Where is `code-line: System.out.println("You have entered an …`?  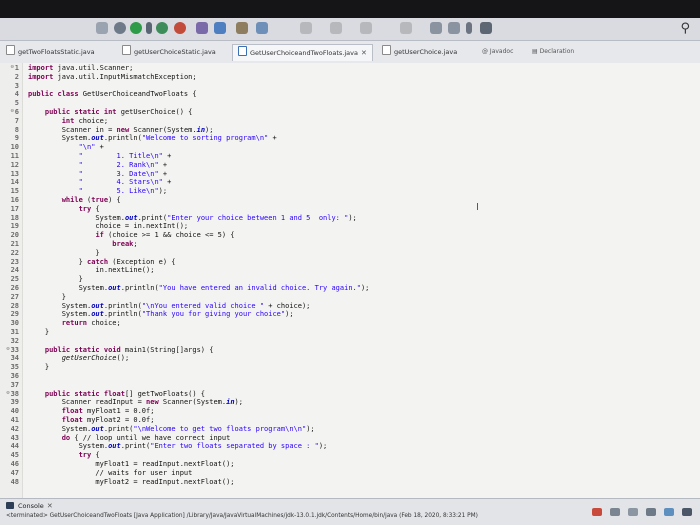 code-line: System.out.println("You have entered an … is located at coordinates (199, 288).